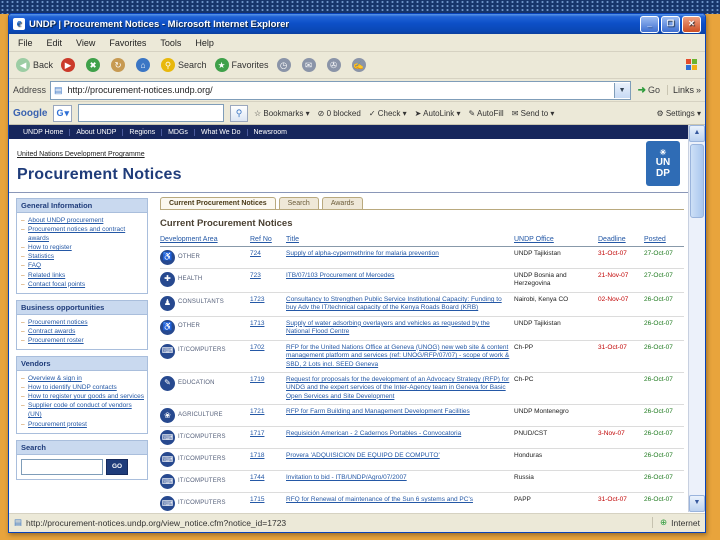  Describe the element at coordinates (664, 239) in the screenshot. I see `column-posted: Posted` at that location.